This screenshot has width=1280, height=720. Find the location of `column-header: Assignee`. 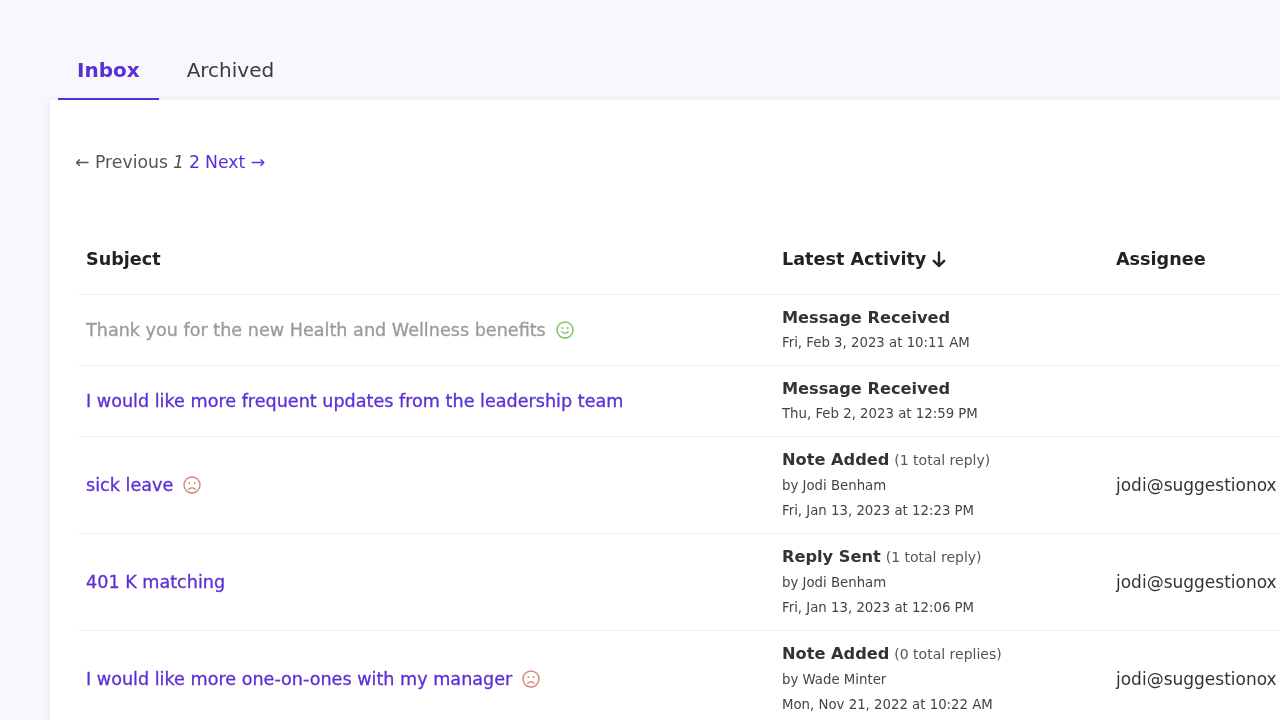

column-header: Assignee is located at coordinates (1161, 259).